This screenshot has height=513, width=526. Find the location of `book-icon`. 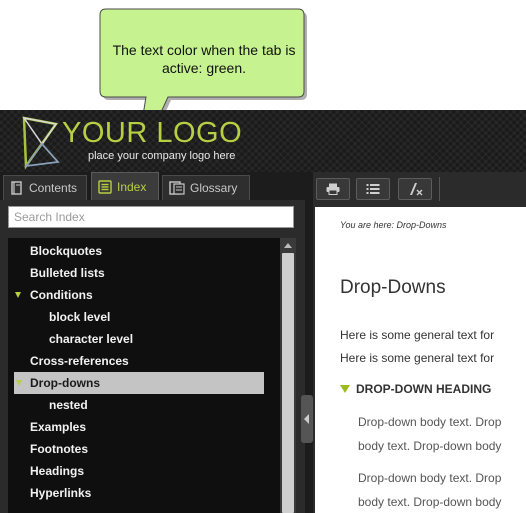

book-icon is located at coordinates (16, 188).